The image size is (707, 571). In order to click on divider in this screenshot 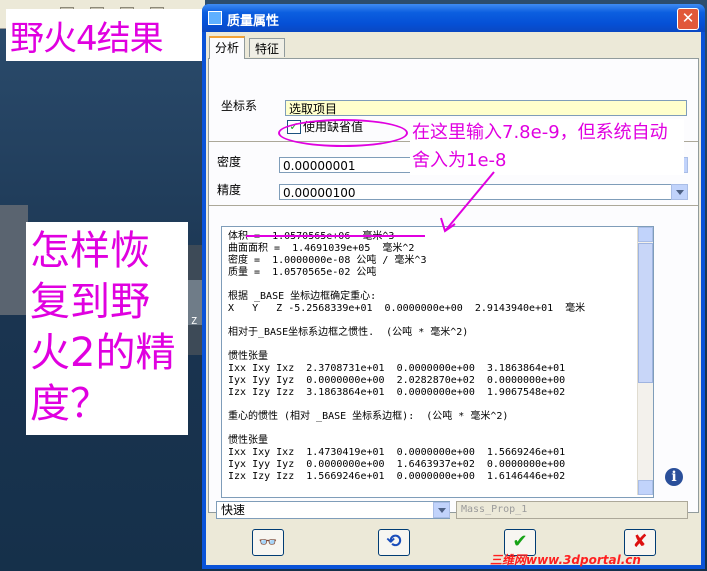, I will do `click(453, 205)`.